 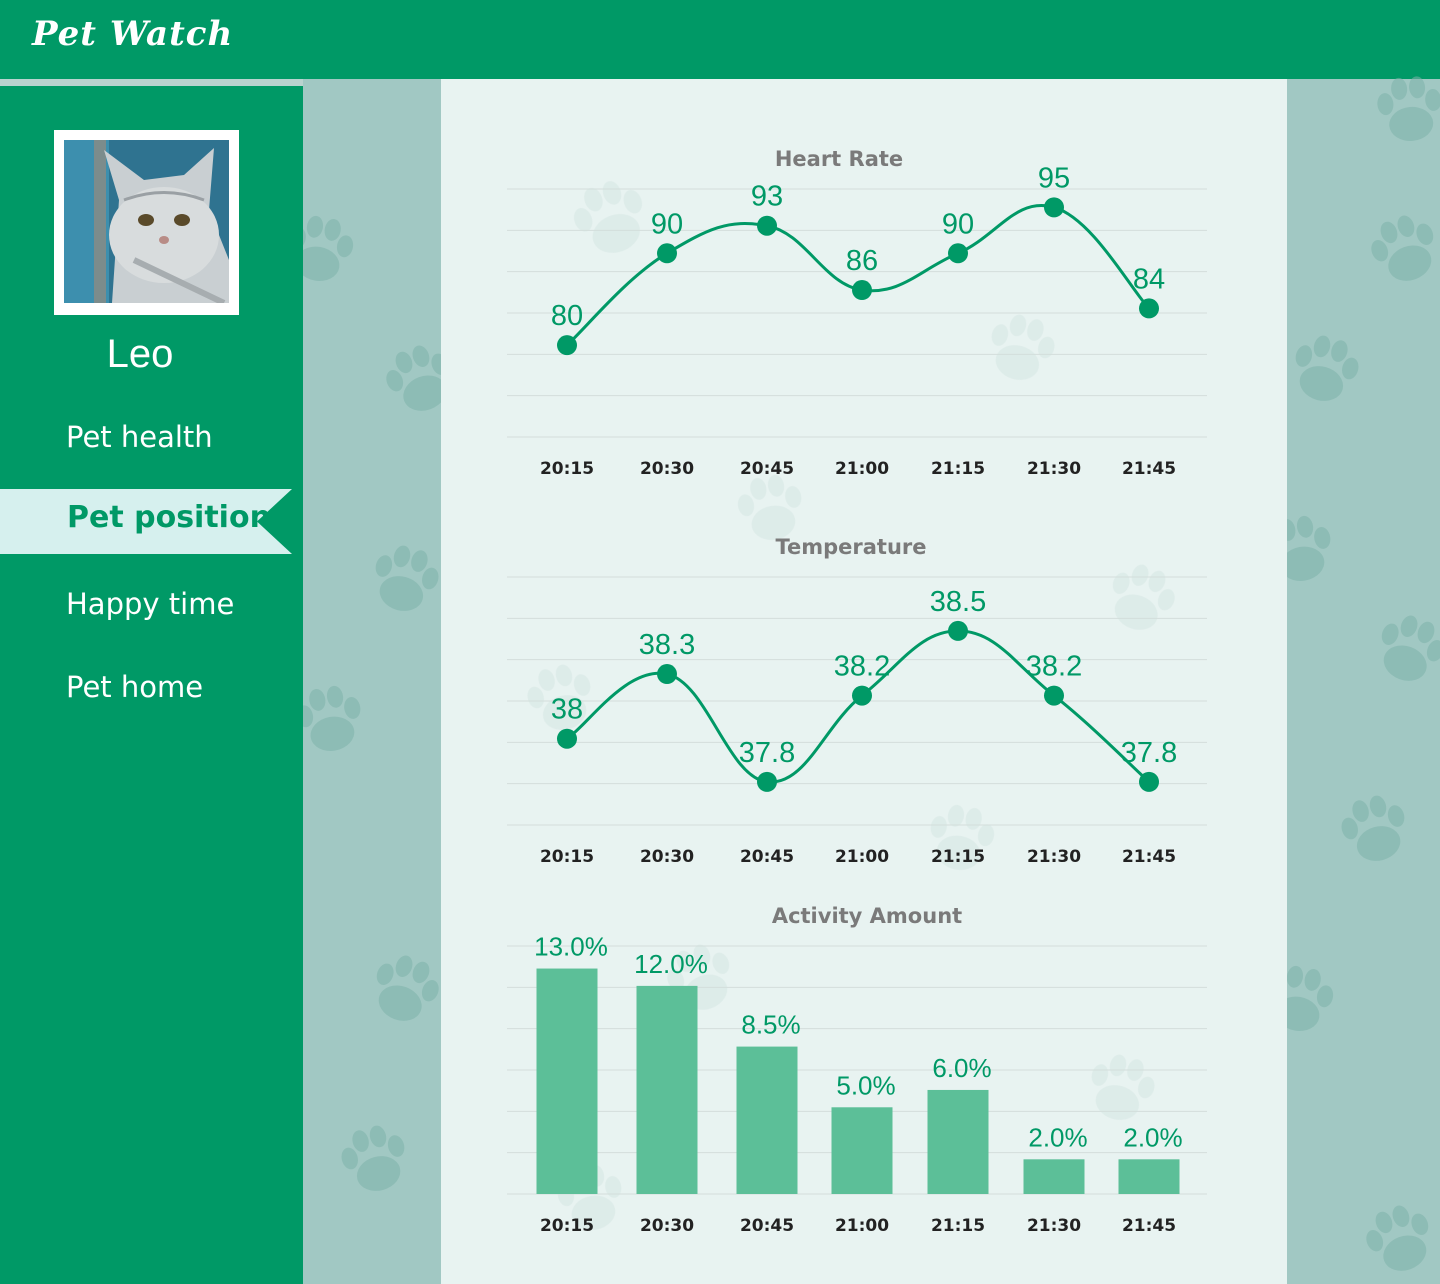 I want to click on data-label: 5.0%, so click(x=865, y=1085).